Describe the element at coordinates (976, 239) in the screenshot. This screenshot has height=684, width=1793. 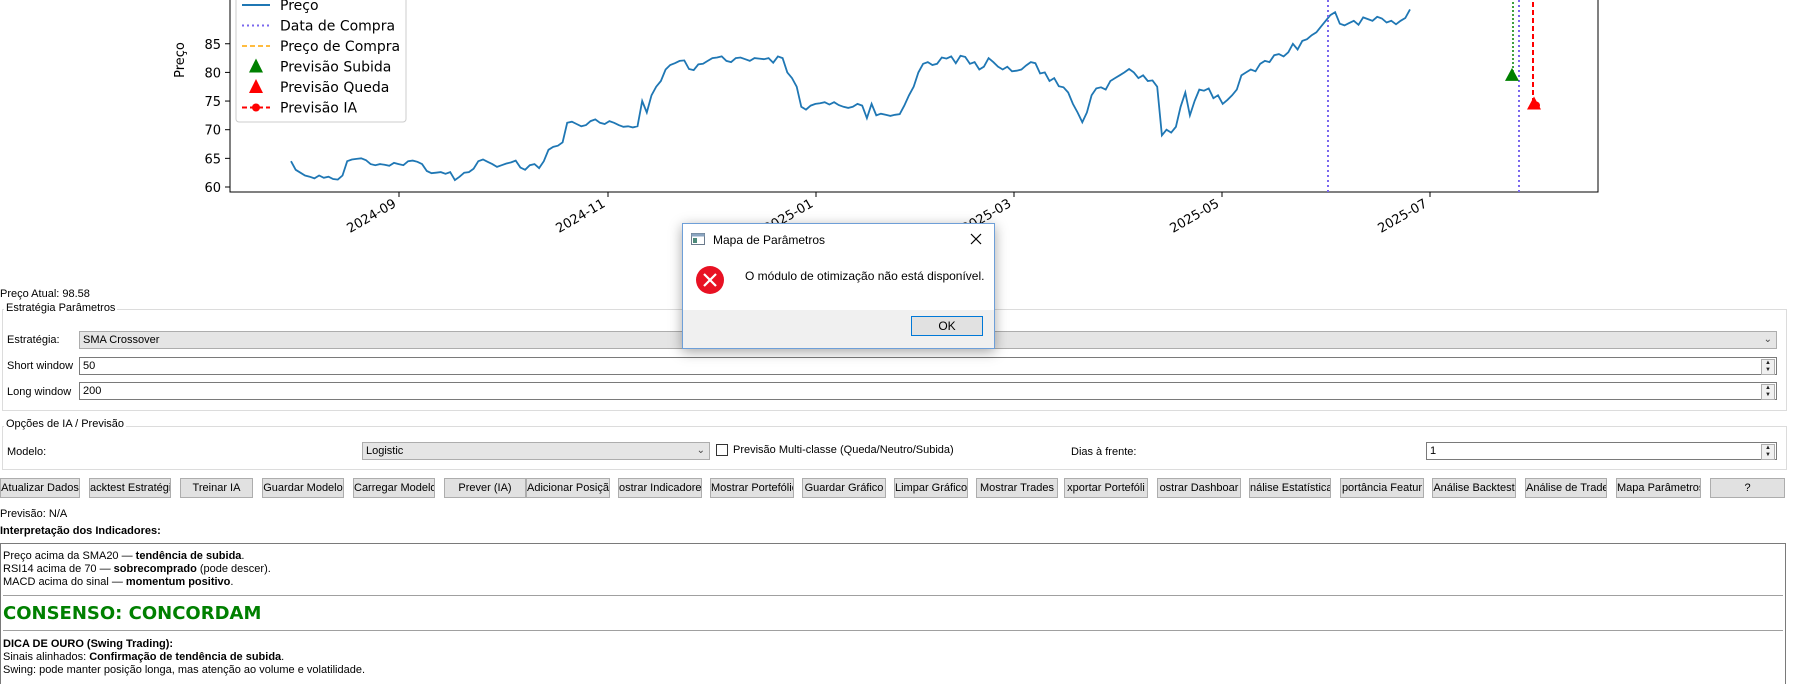
I see `close-icon` at that location.